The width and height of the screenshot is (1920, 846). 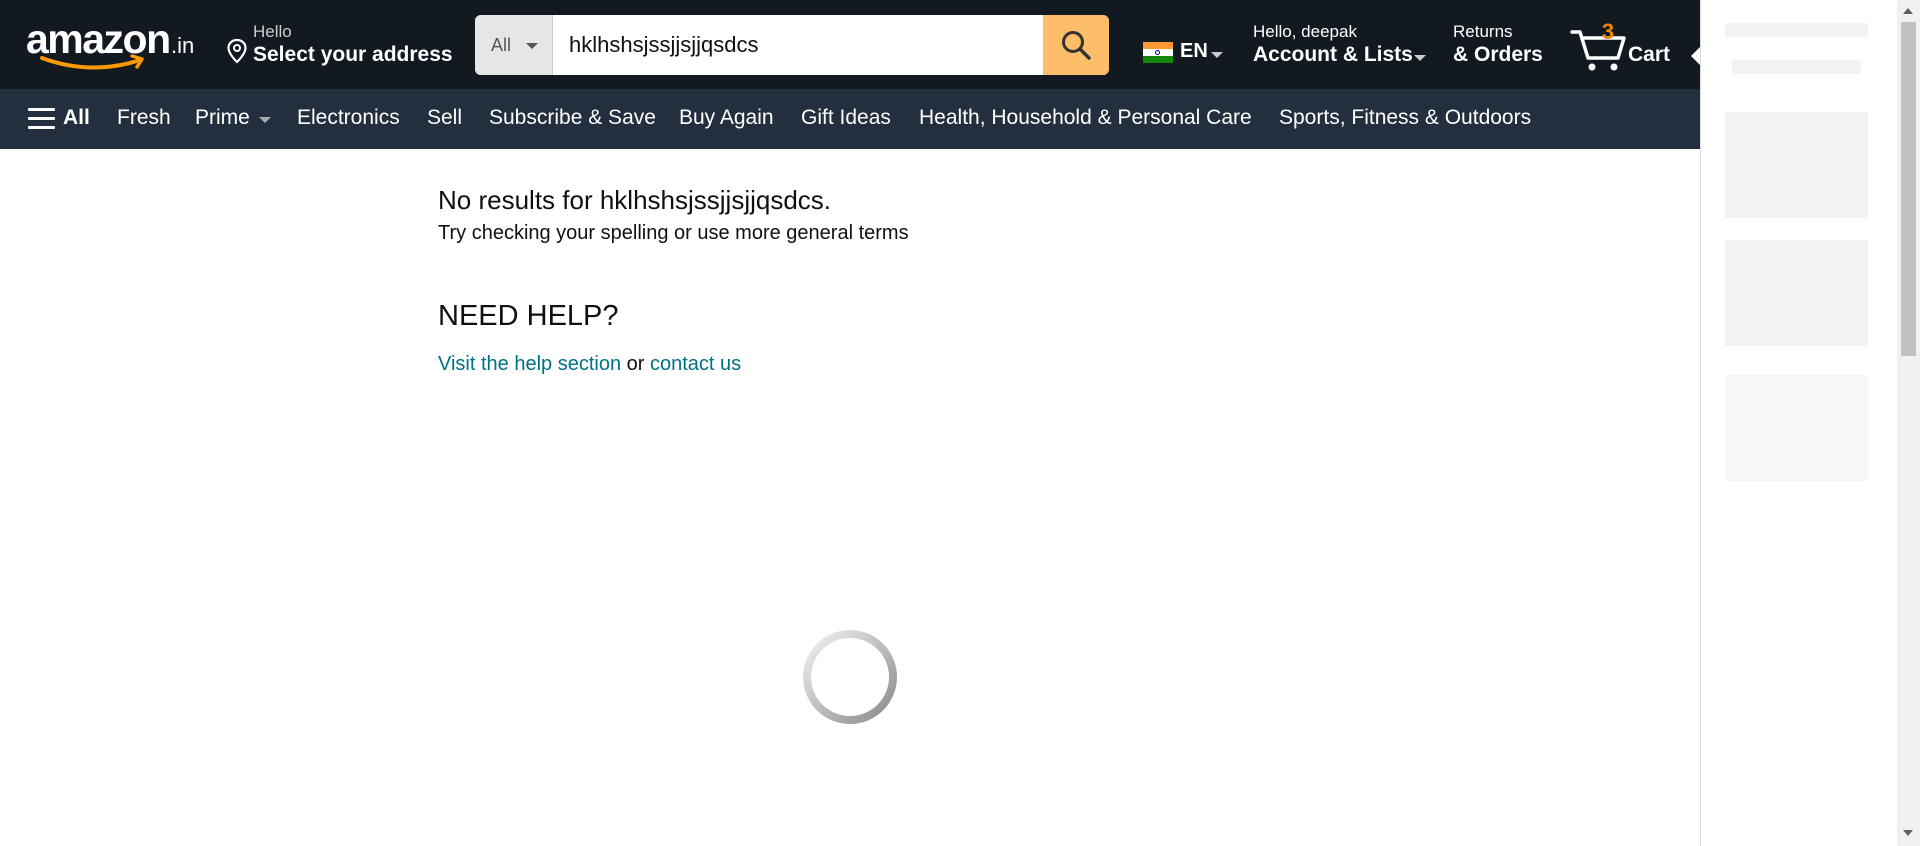 What do you see at coordinates (41, 119) in the screenshot?
I see `hamburger-icon` at bounding box center [41, 119].